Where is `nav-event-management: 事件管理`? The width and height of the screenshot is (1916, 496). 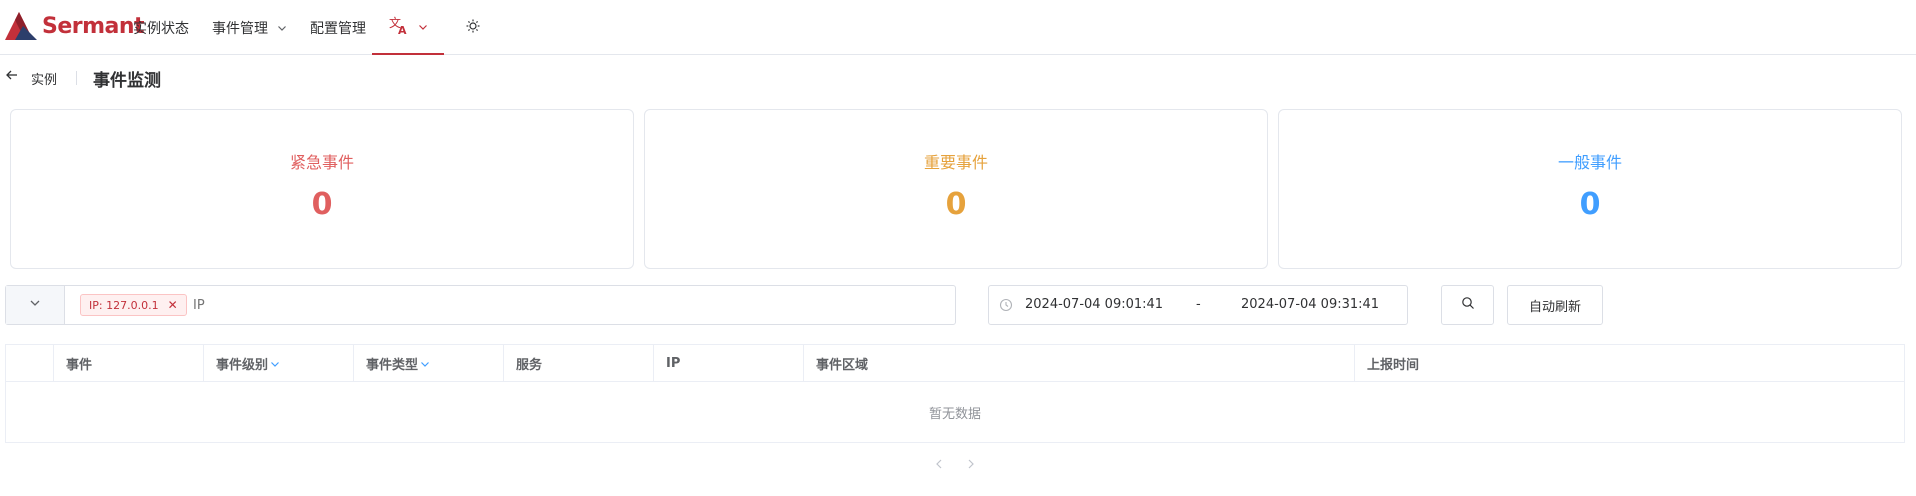
nav-event-management: 事件管理 is located at coordinates (249, 27).